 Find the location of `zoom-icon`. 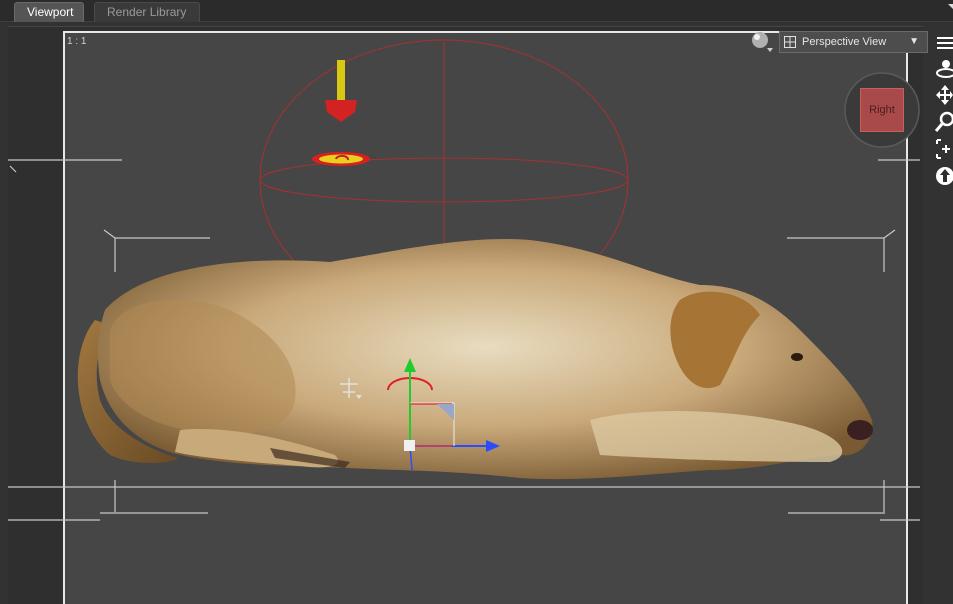

zoom-icon is located at coordinates (943, 122).